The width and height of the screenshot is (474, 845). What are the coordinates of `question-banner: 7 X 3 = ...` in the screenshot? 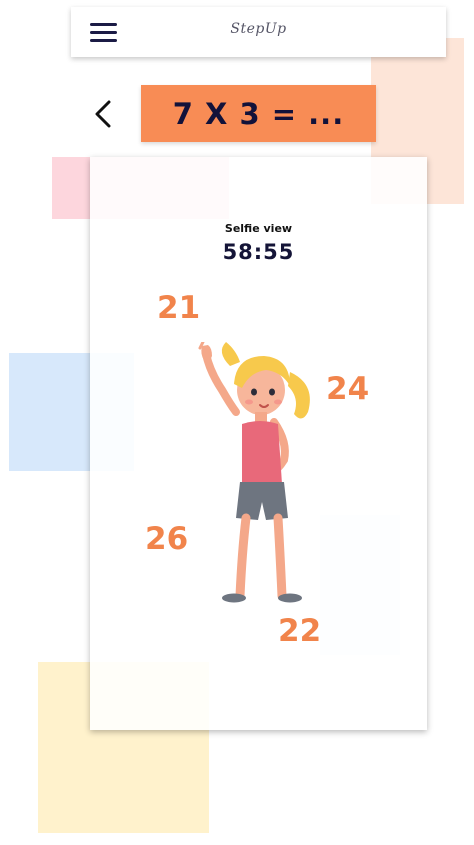 It's located at (258, 113).